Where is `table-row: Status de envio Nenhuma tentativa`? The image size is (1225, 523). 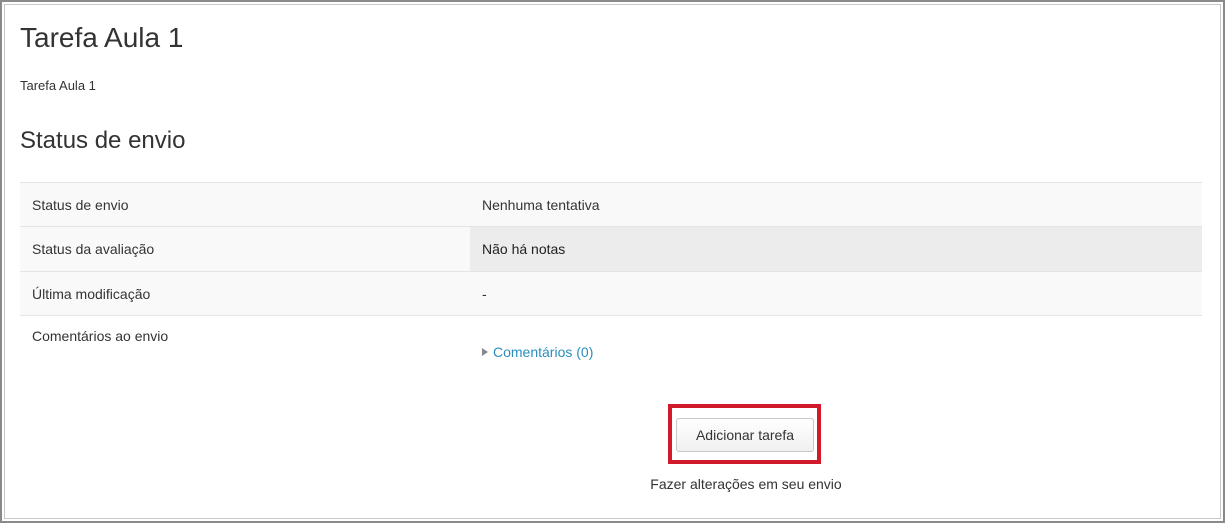 table-row: Status de envio Nenhuma tentativa is located at coordinates (611, 204).